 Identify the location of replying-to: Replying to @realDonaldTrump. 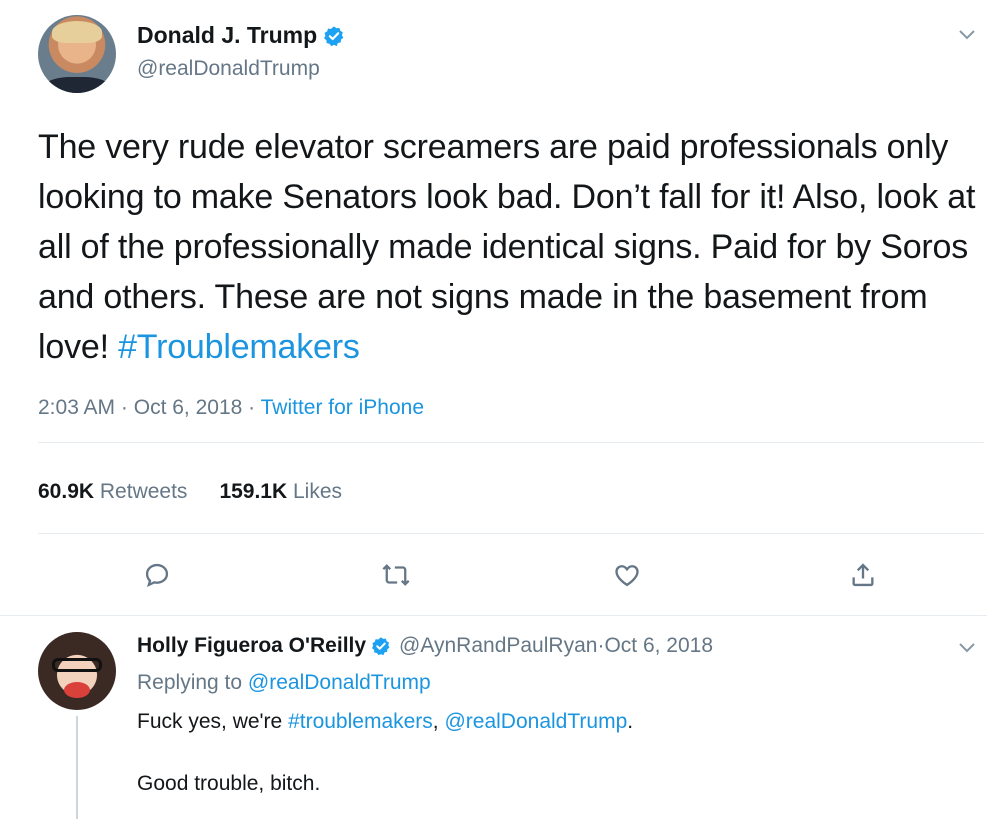
(284, 683).